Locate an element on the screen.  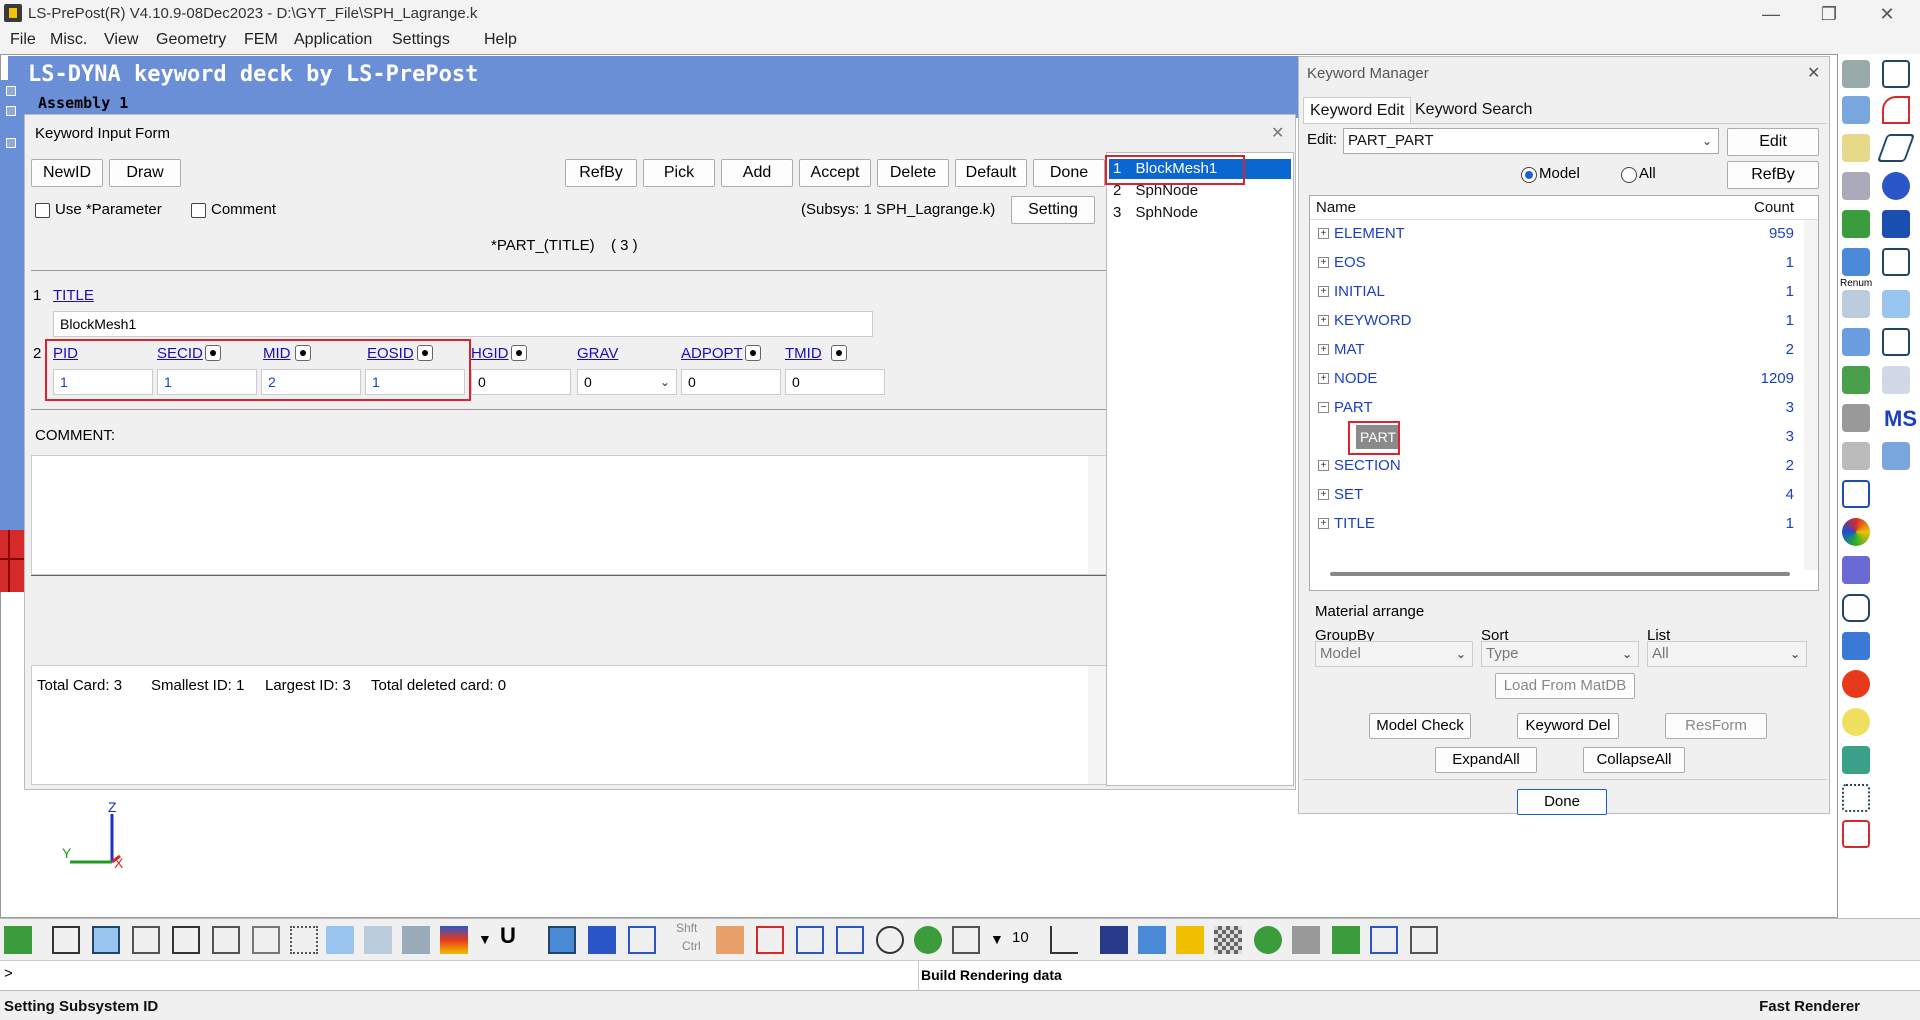
explosion-icon is located at coordinates (1856, 684).